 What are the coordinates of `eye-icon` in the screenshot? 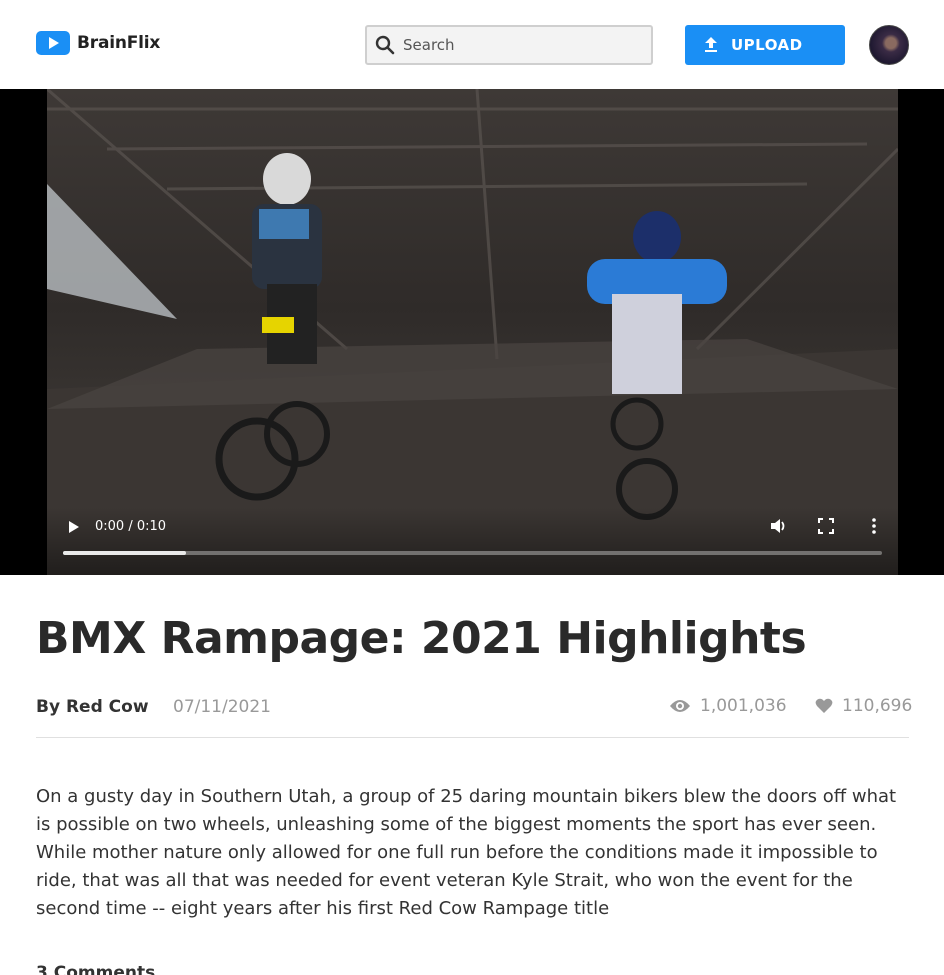 It's located at (680, 706).